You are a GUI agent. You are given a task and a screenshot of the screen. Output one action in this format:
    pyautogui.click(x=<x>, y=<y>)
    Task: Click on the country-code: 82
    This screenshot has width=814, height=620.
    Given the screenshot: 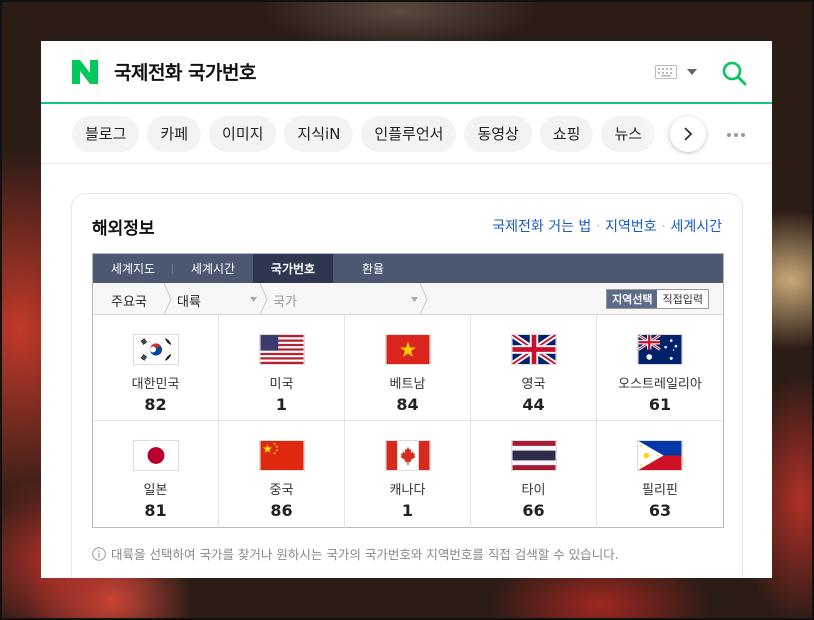 What is the action you would take?
    pyautogui.click(x=155, y=404)
    